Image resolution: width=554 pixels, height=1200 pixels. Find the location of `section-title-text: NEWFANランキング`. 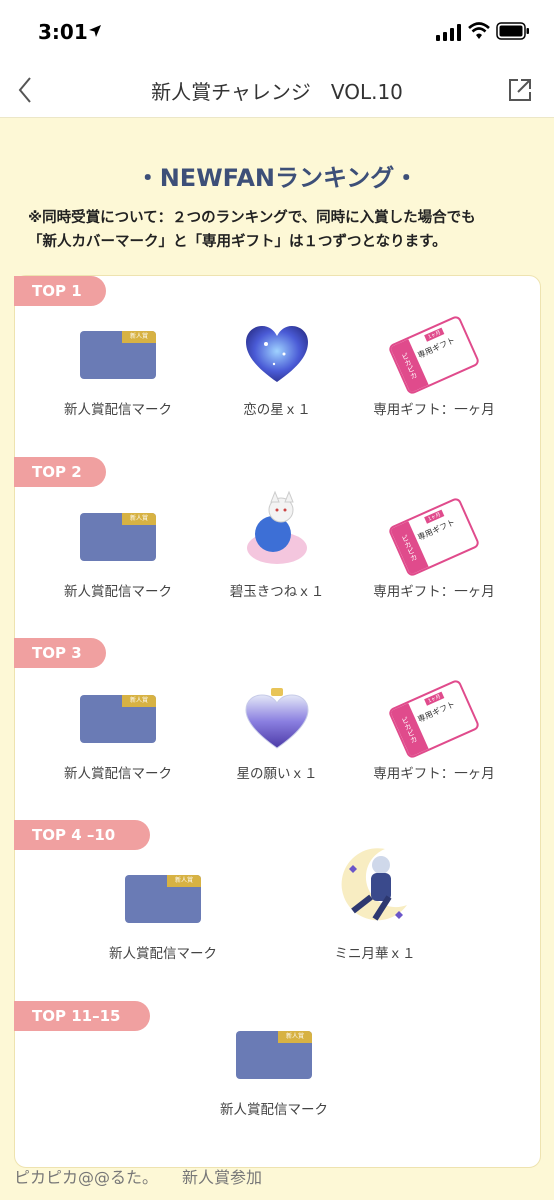

section-title-text: NEWFANランキング is located at coordinates (277, 178).